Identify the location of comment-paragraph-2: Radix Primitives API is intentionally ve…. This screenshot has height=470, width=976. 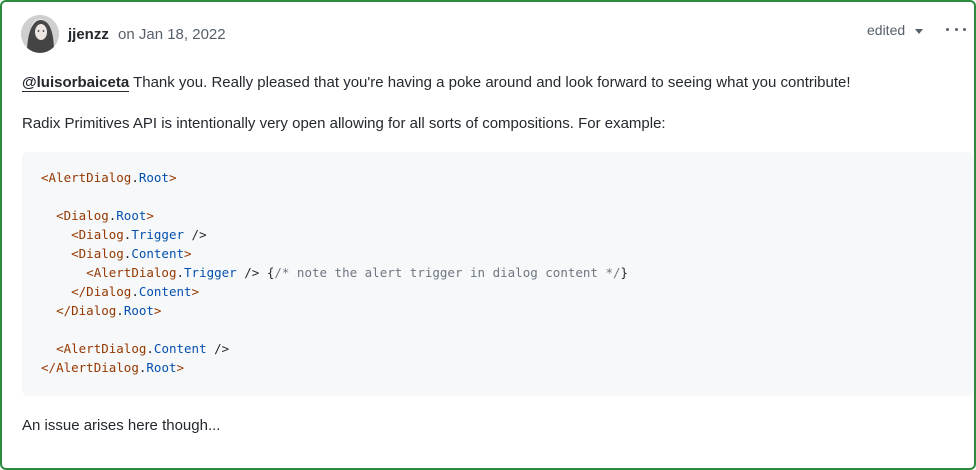
(344, 123).